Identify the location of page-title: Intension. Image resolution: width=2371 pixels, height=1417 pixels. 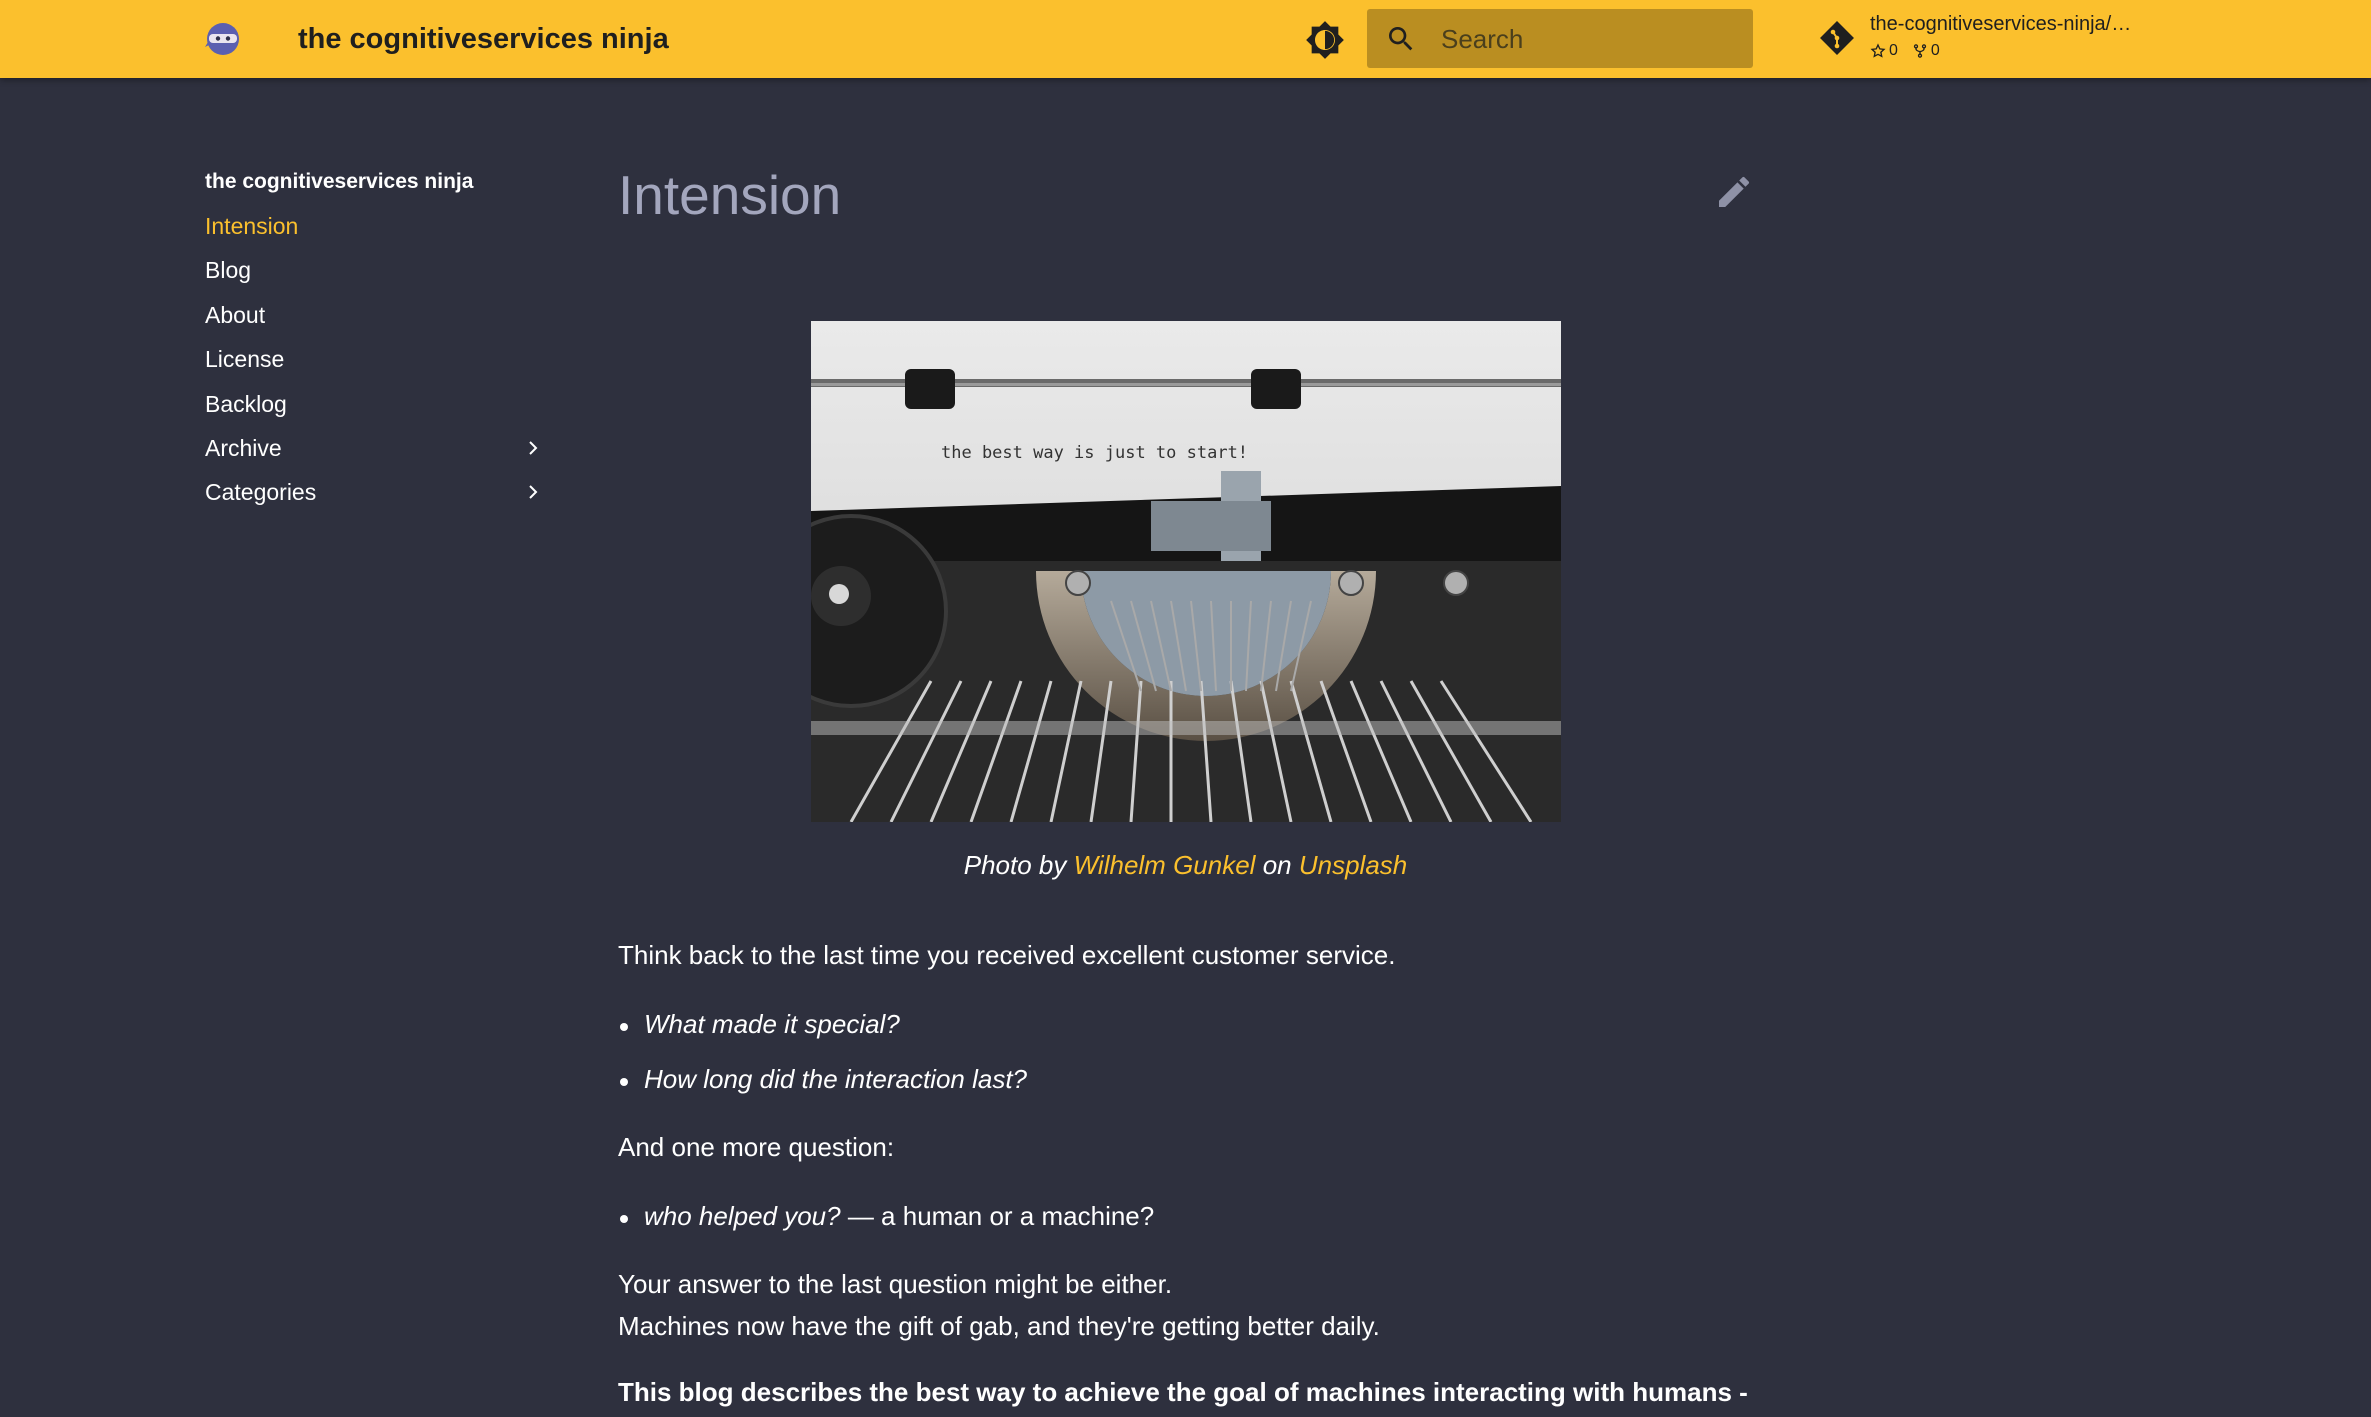
(730, 195).